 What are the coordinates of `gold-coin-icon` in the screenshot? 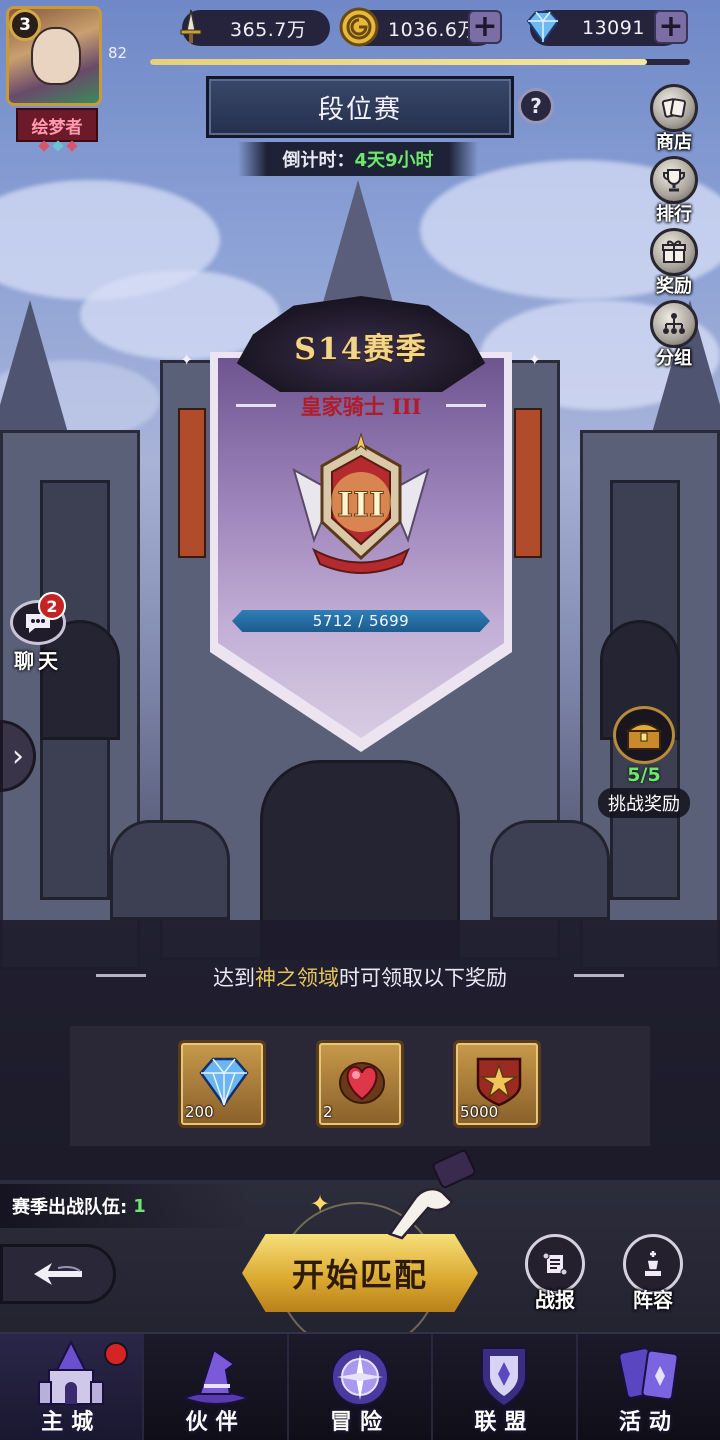 It's located at (359, 27).